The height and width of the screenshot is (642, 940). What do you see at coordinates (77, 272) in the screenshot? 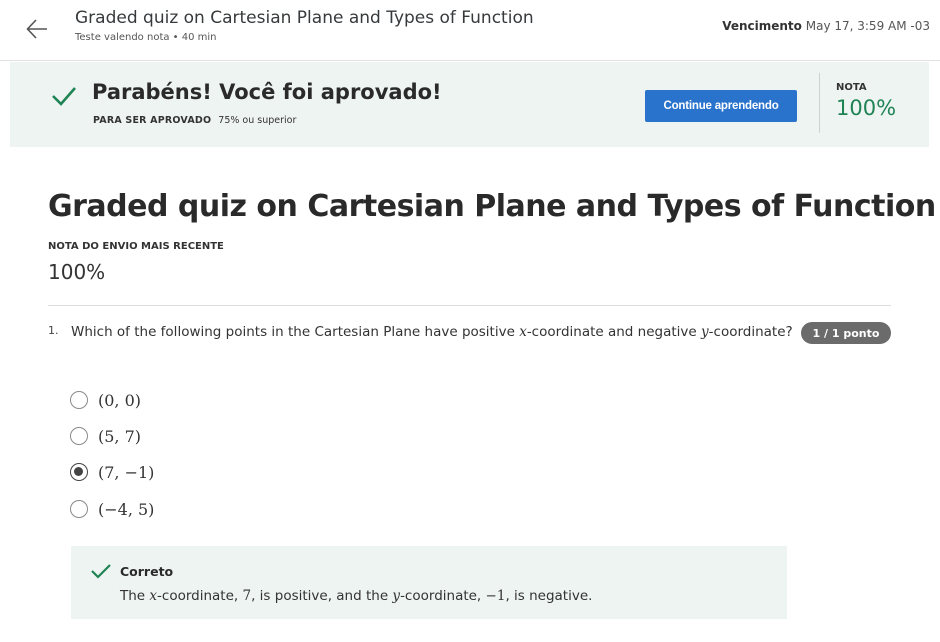
I see `recent-submission-value: 100%` at bounding box center [77, 272].